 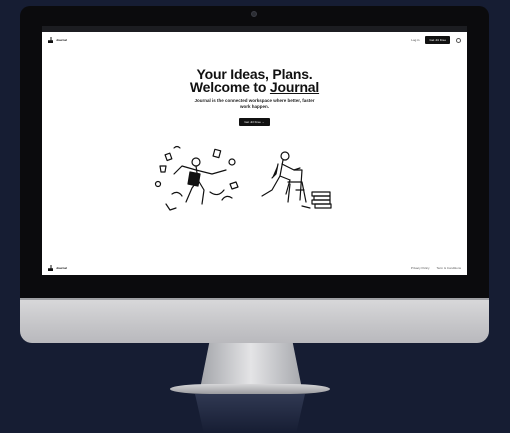 I want to click on moon-icon, so click(x=458, y=40).